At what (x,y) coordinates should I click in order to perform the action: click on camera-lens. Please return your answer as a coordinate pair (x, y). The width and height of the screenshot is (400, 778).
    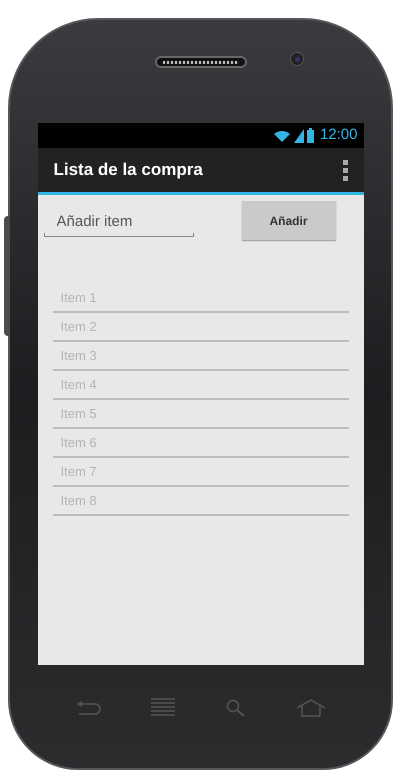
    Looking at the image, I should click on (297, 59).